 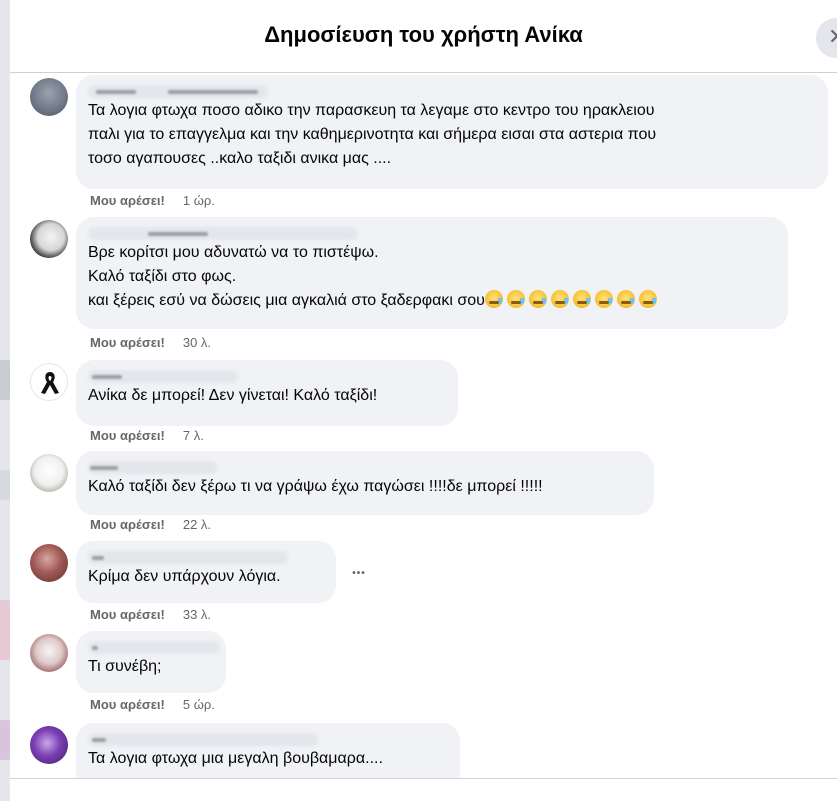 What do you see at coordinates (199, 704) in the screenshot?
I see `comment-timestamp: 5 ώρ.` at bounding box center [199, 704].